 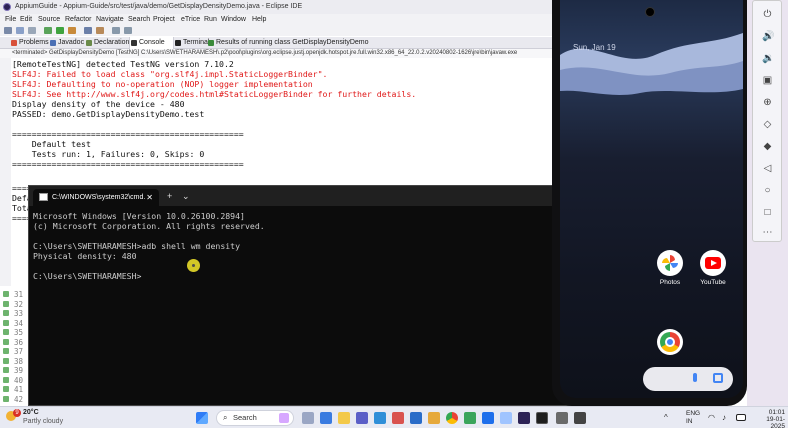 What do you see at coordinates (66, 43) in the screenshot?
I see `tab-javadoc: Javadoc` at bounding box center [66, 43].